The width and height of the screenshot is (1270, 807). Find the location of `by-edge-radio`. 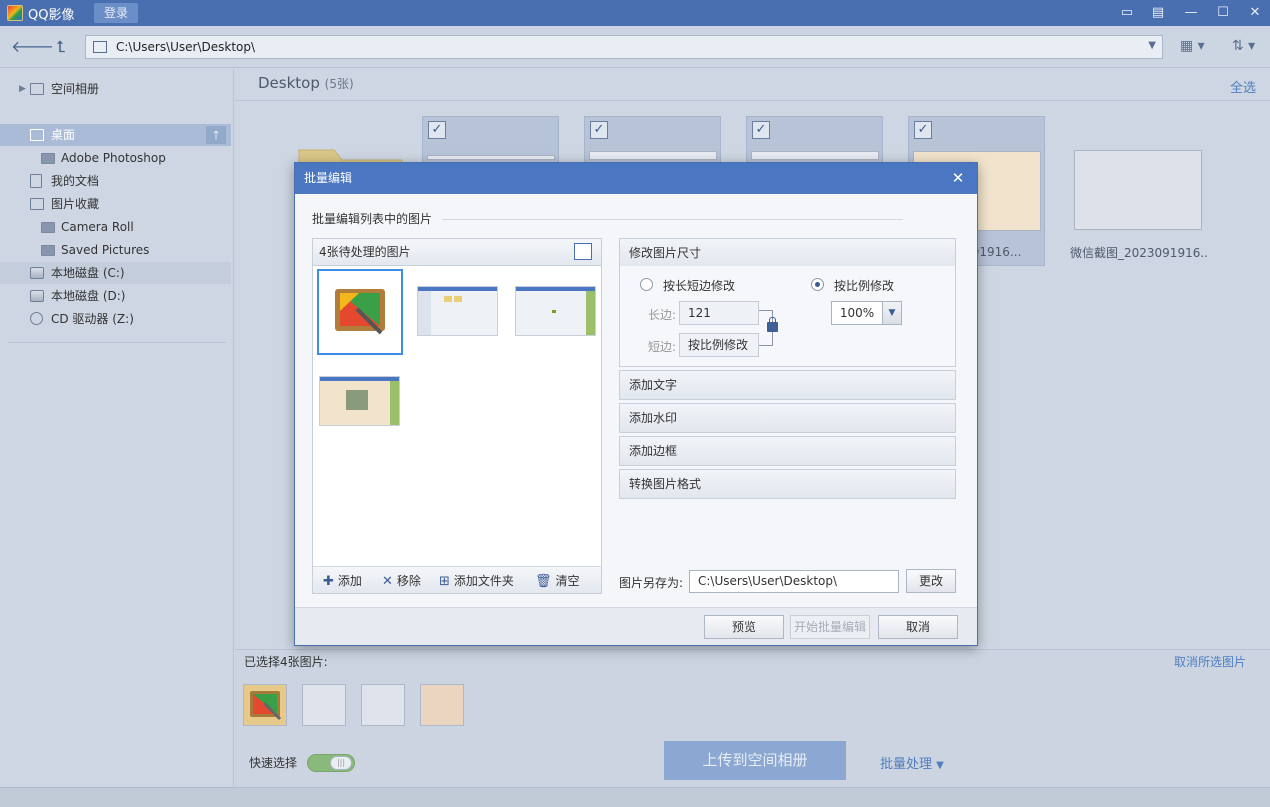

by-edge-radio is located at coordinates (646, 284).